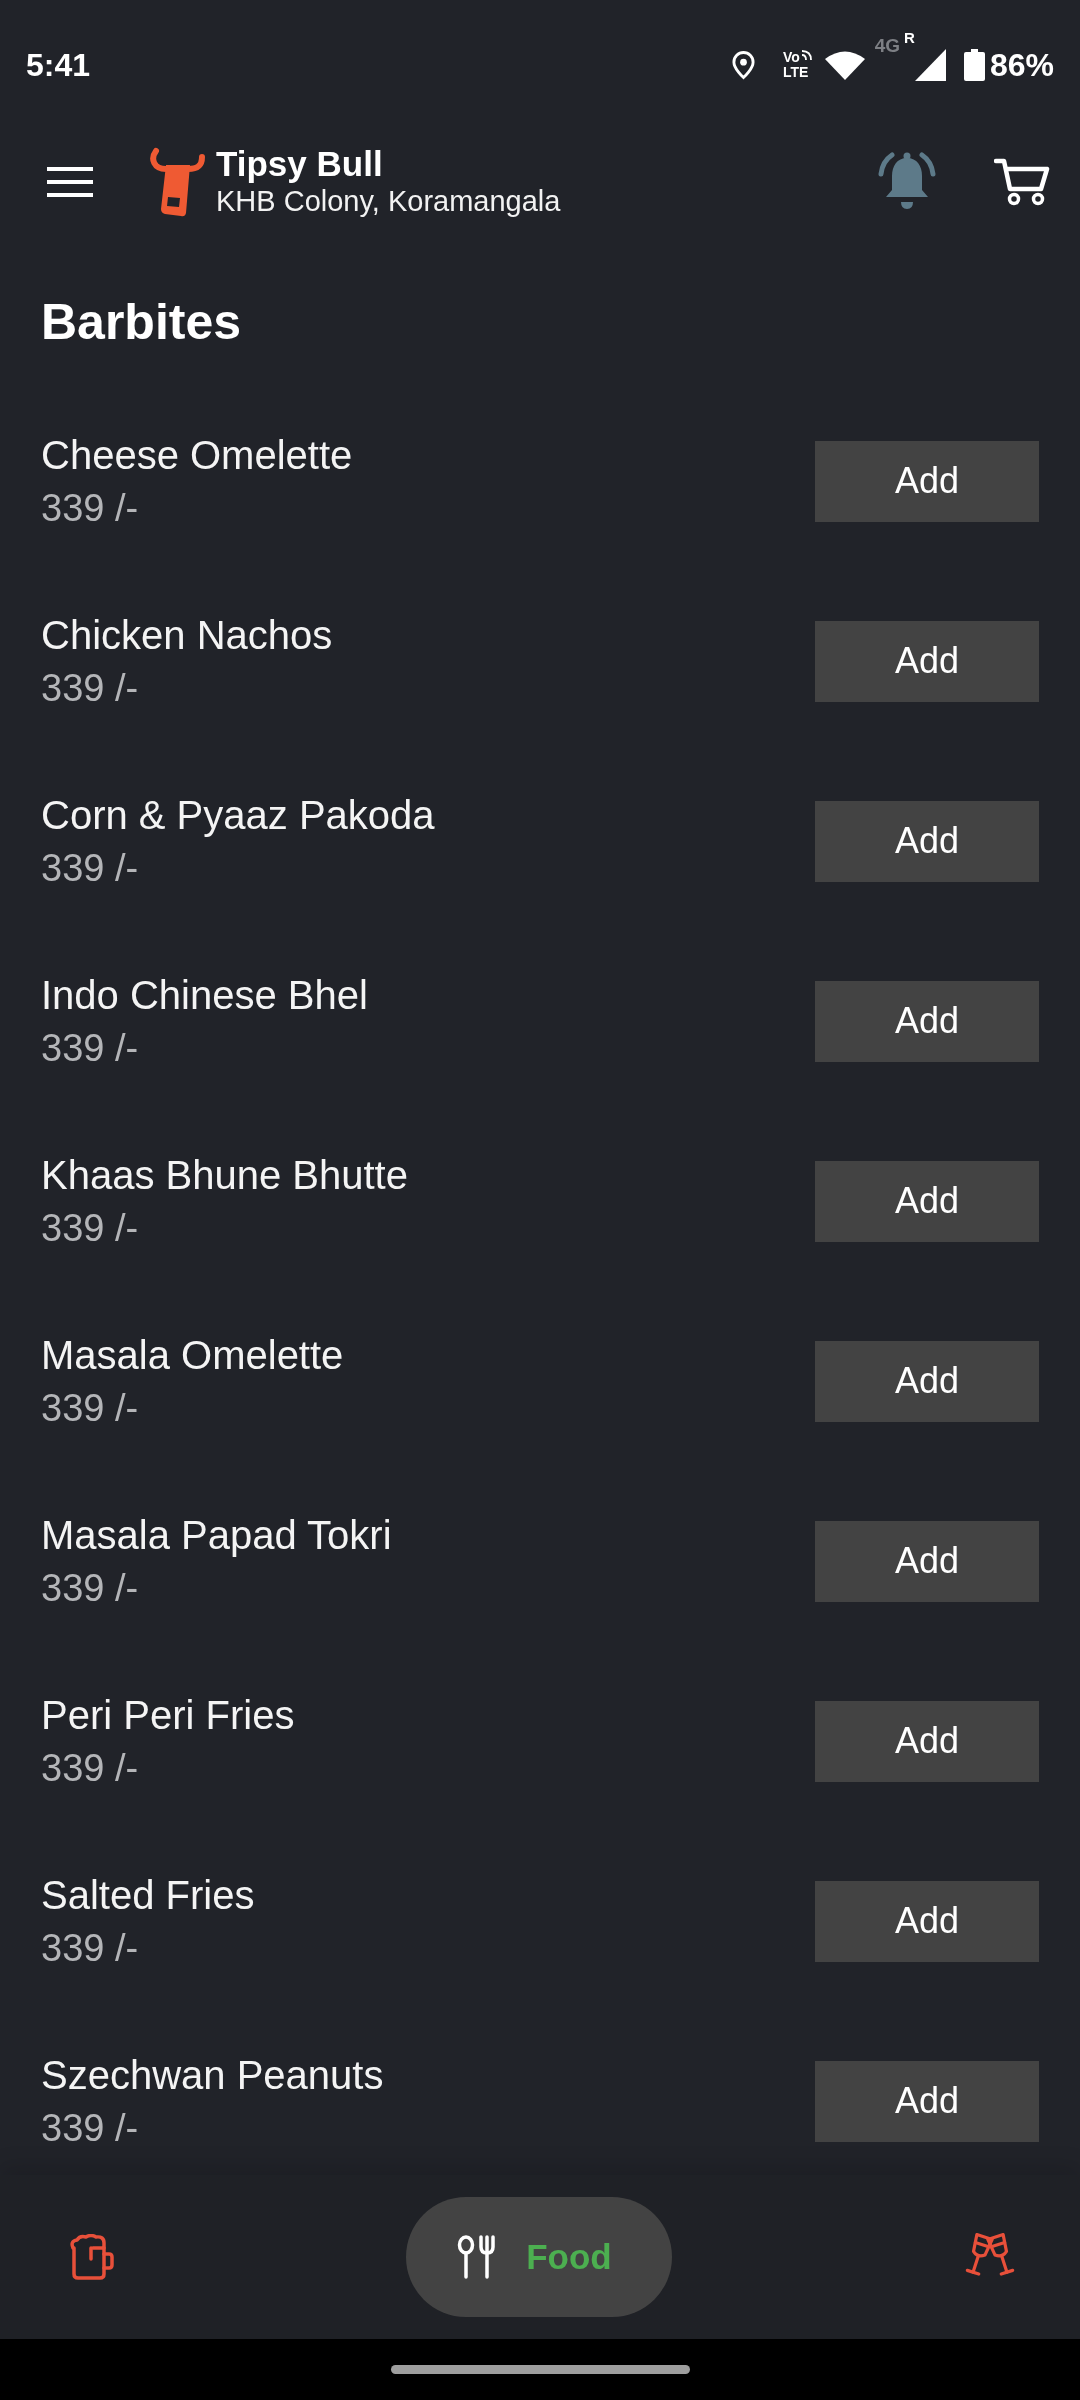 This screenshot has width=1080, height=2400. Describe the element at coordinates (844, 65) in the screenshot. I see `wifi-icon` at that location.